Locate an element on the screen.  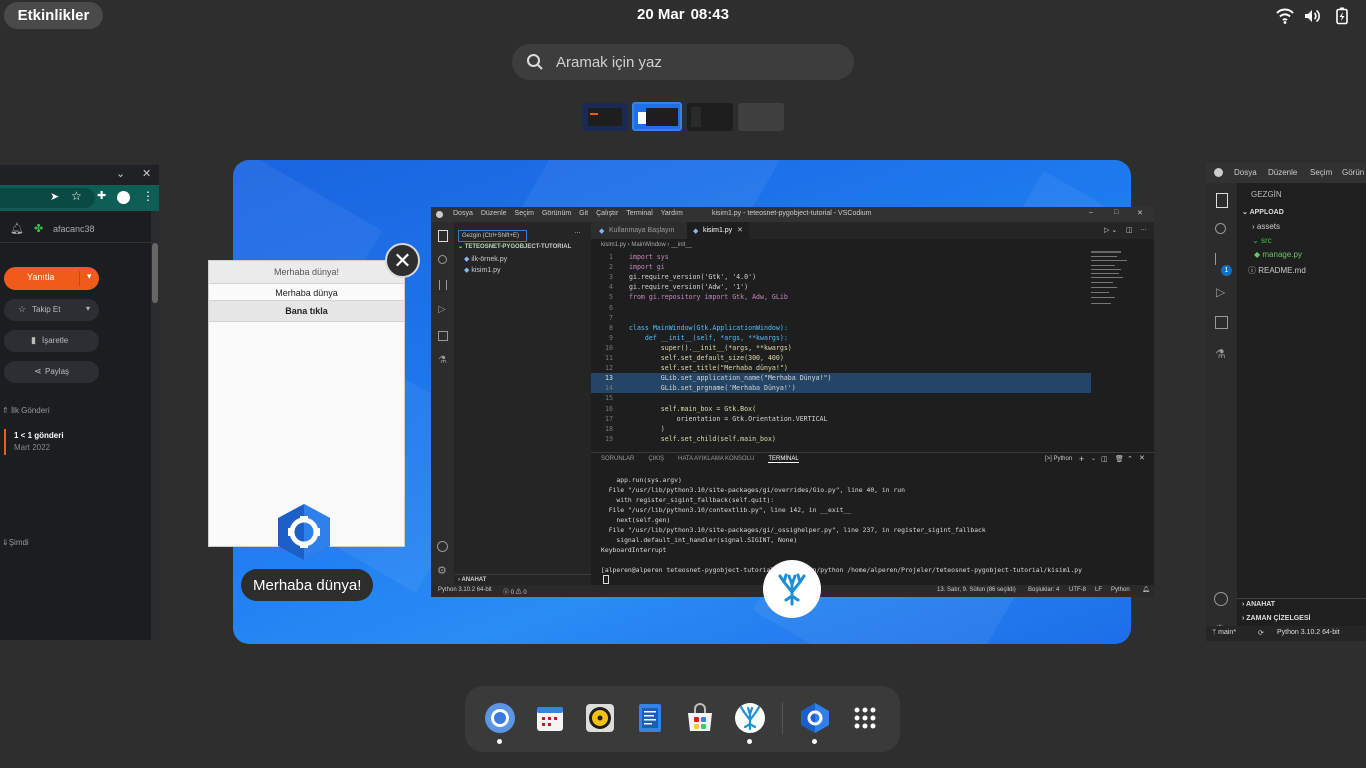
line-ending: LF is located at coordinates (1098, 590).